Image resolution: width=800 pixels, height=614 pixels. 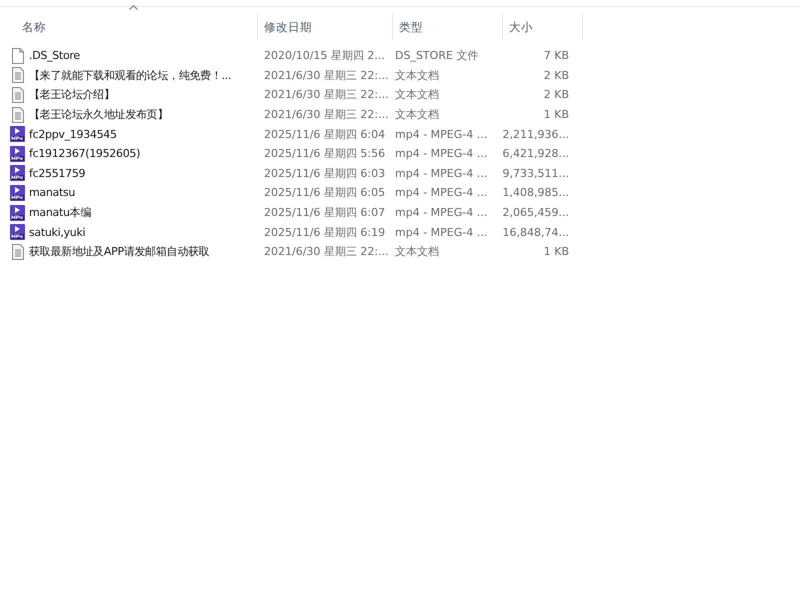 What do you see at coordinates (325, 27) in the screenshot?
I see `column-header: 修改日期` at bounding box center [325, 27].